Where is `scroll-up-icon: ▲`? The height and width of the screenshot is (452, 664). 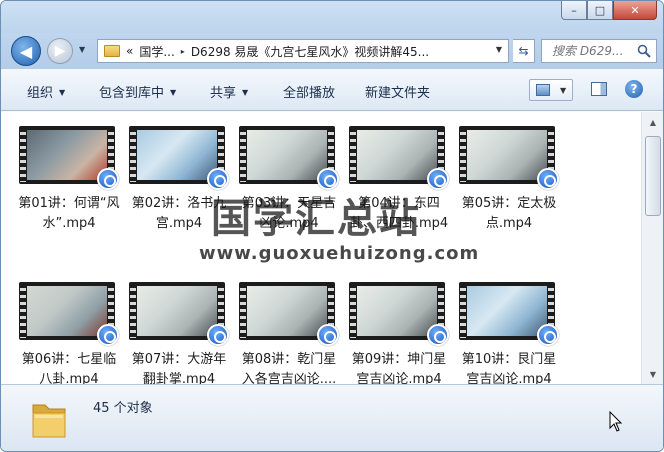
scroll-up-icon: ▲ is located at coordinates (653, 122).